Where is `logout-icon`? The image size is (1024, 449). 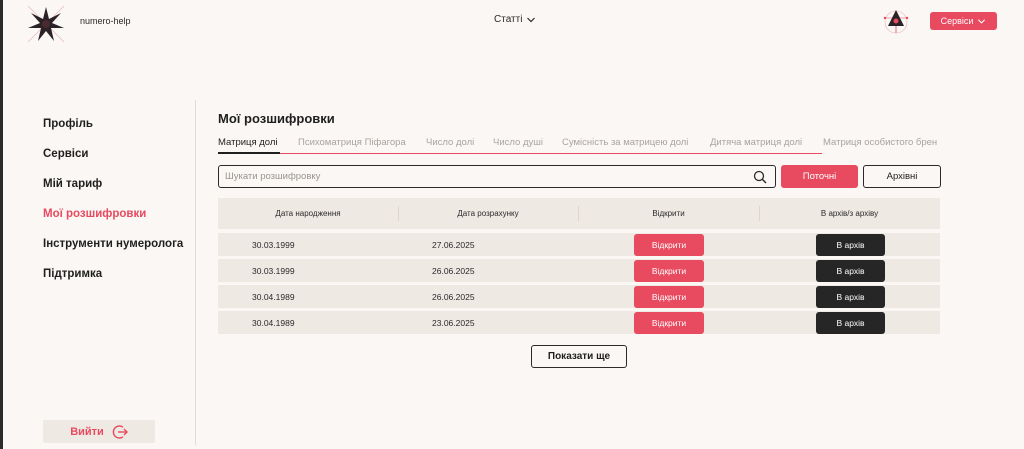
logout-icon is located at coordinates (120, 431).